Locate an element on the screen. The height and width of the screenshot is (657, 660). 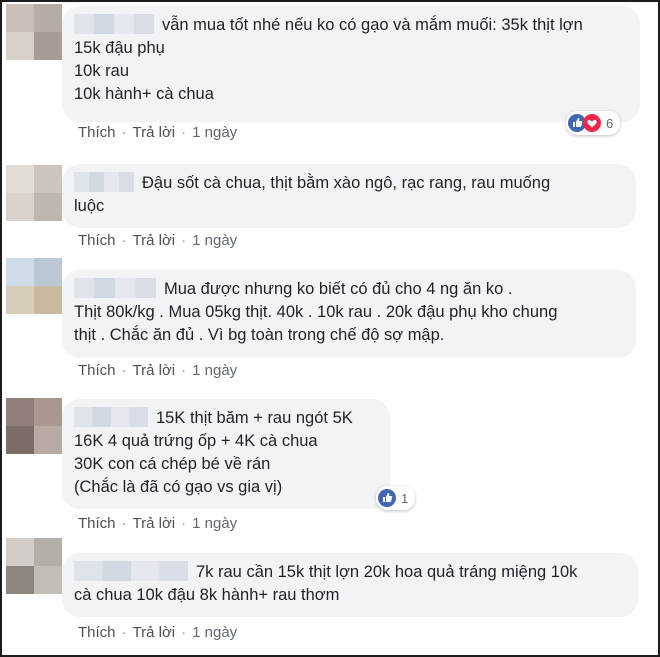
reaction-summary: 1 is located at coordinates (396, 498).